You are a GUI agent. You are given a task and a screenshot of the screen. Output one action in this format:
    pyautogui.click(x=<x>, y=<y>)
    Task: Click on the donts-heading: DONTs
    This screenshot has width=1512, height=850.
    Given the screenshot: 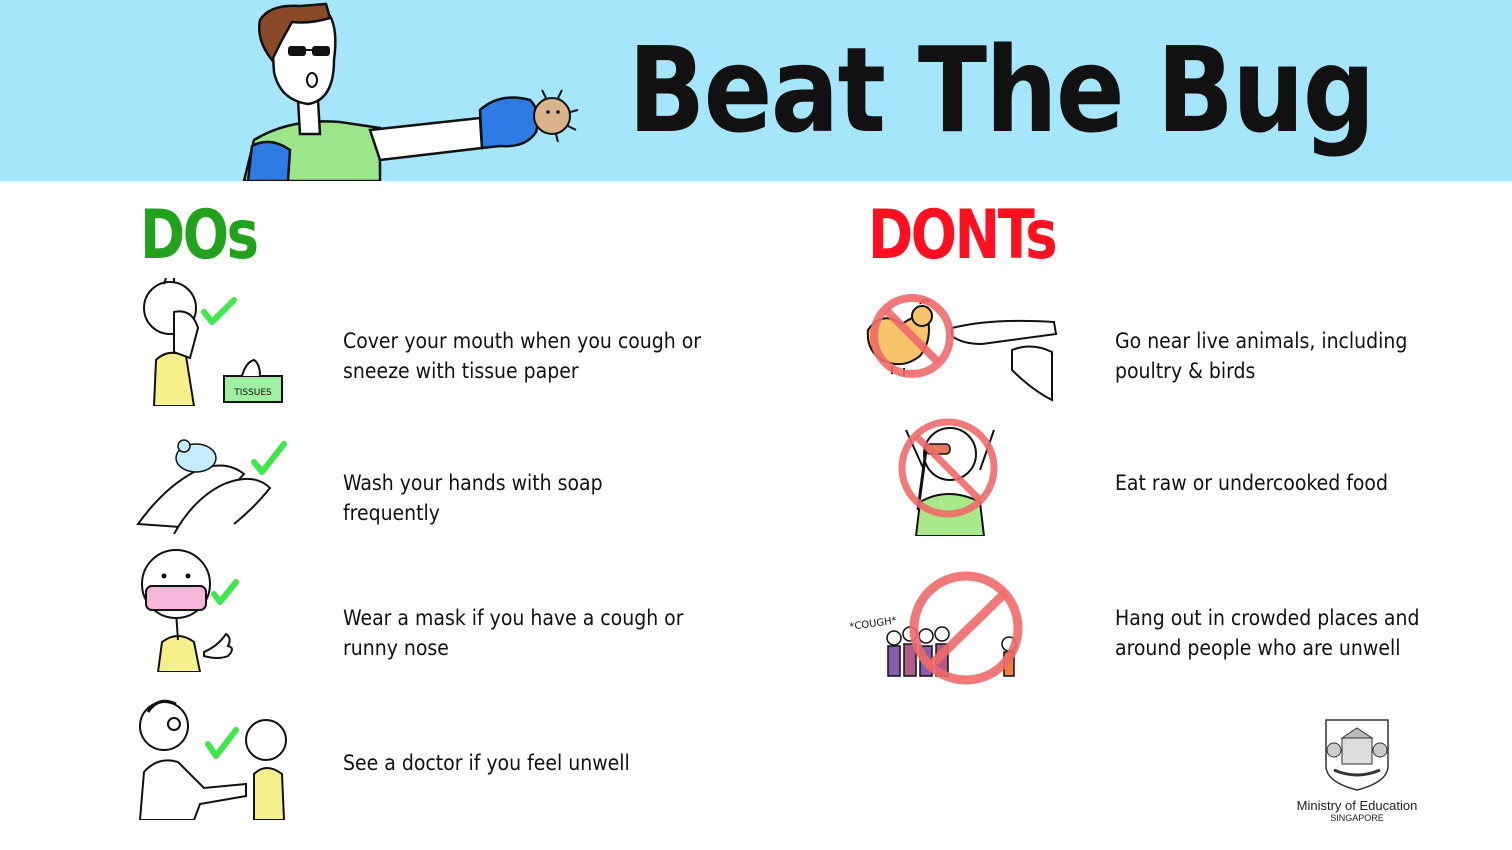 What is the action you would take?
    pyautogui.click(x=963, y=235)
    